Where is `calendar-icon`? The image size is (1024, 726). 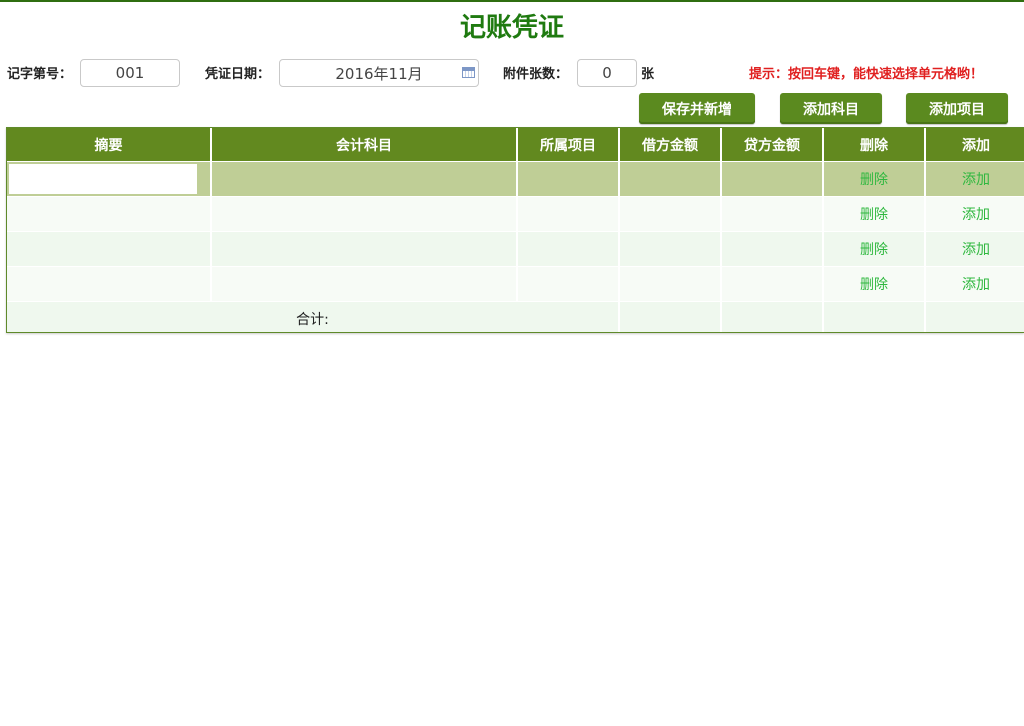
calendar-icon is located at coordinates (468, 72).